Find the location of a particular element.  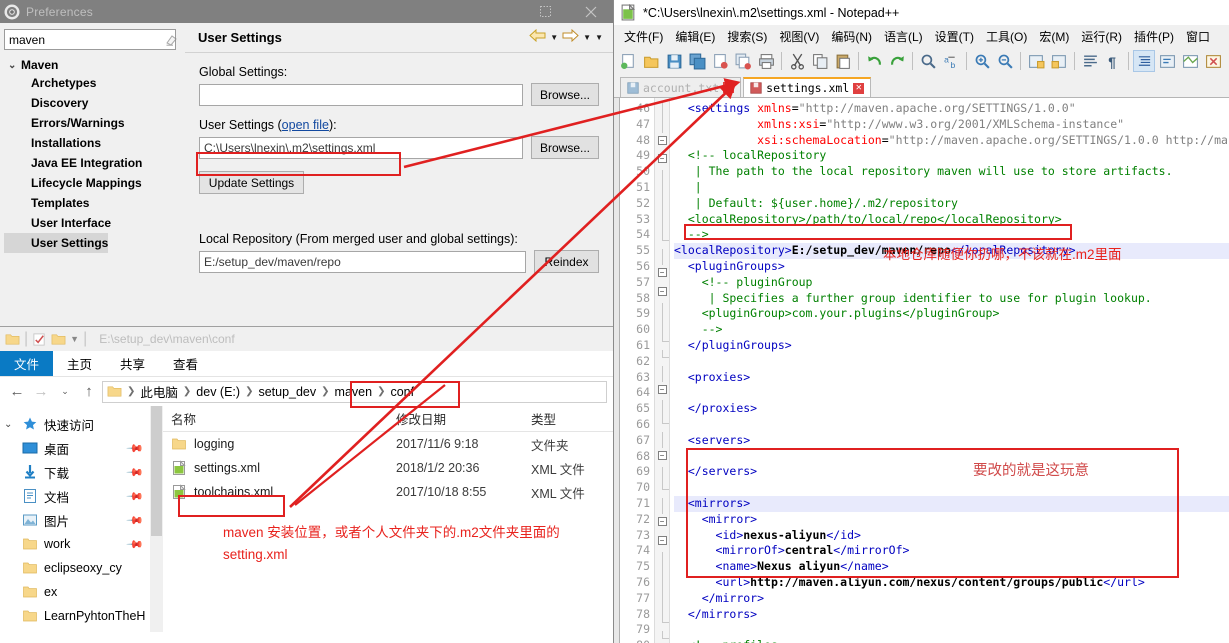

function-list-icon is located at coordinates (1213, 61).